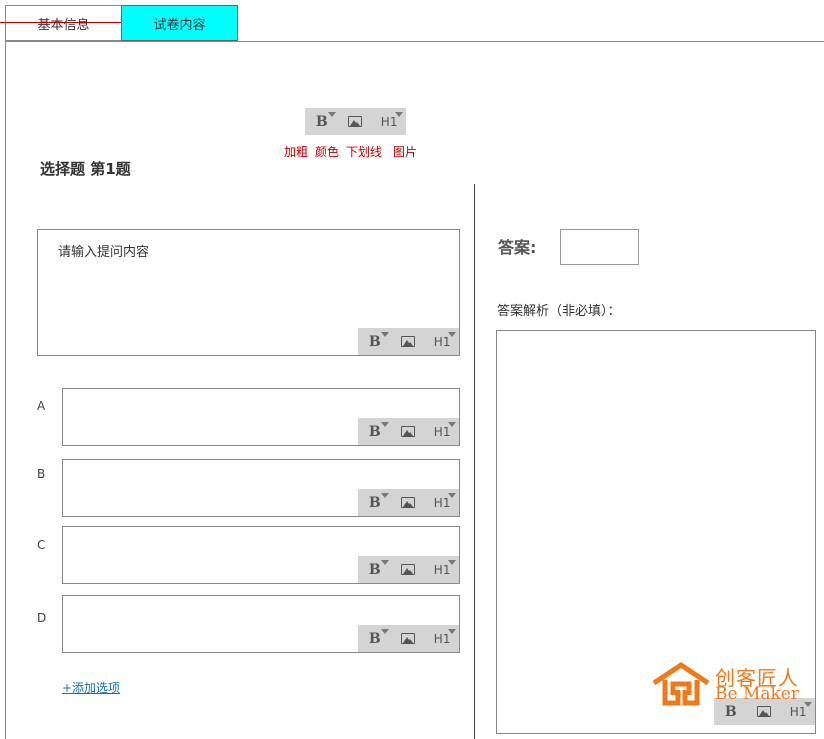 This screenshot has width=824, height=739. What do you see at coordinates (599, 247) in the screenshot?
I see `answer-input` at bounding box center [599, 247].